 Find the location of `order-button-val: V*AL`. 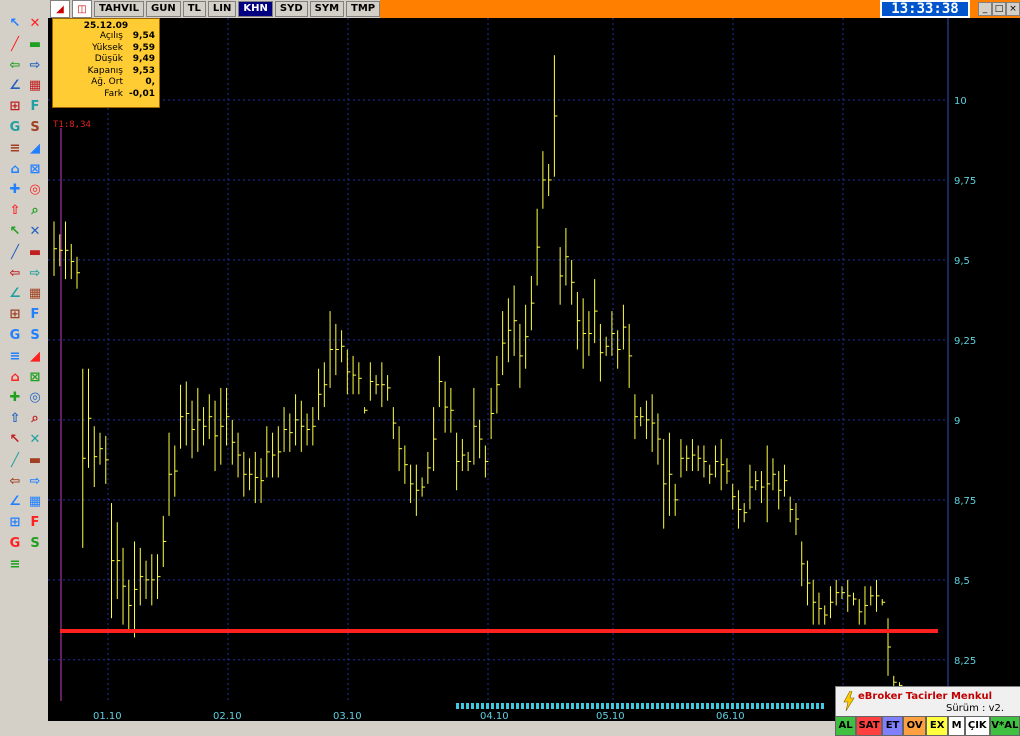

order-button-val: V*AL is located at coordinates (1004, 726).